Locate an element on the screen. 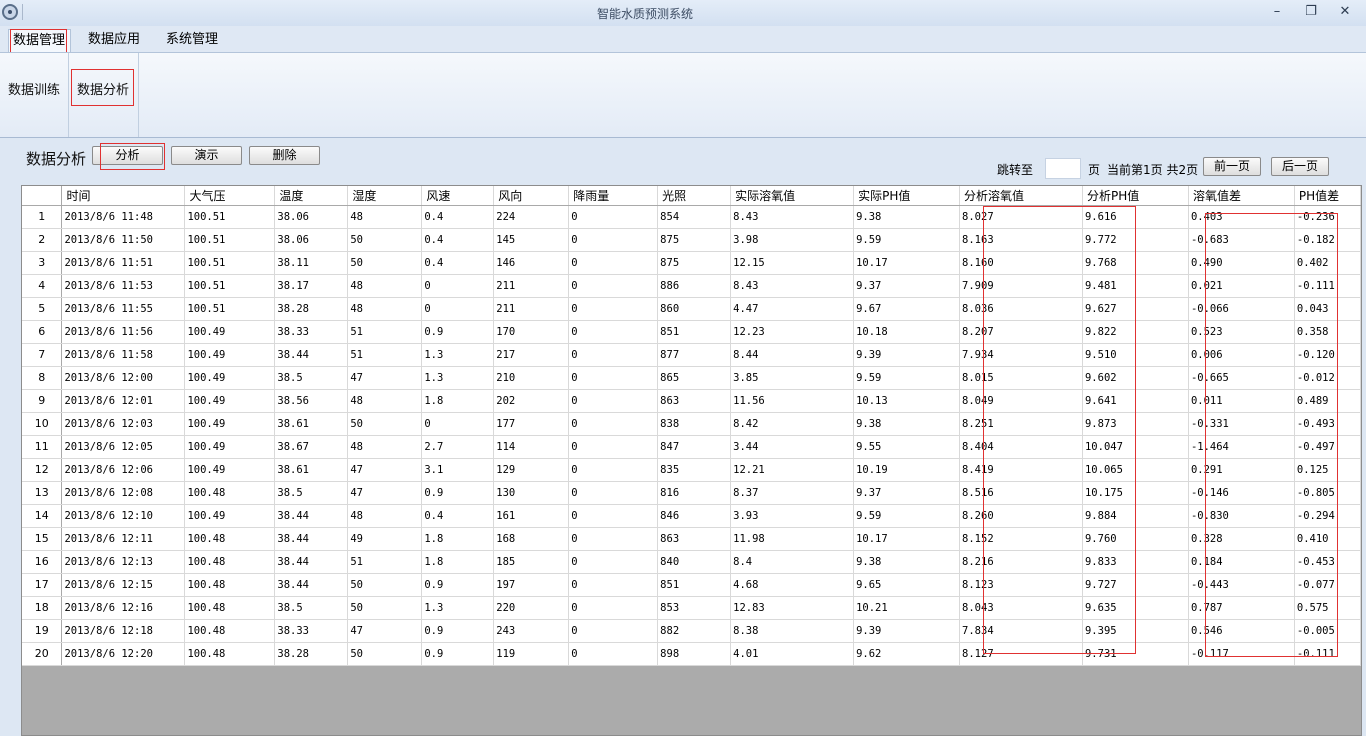  table-cell: 8.516 is located at coordinates (1021, 493).